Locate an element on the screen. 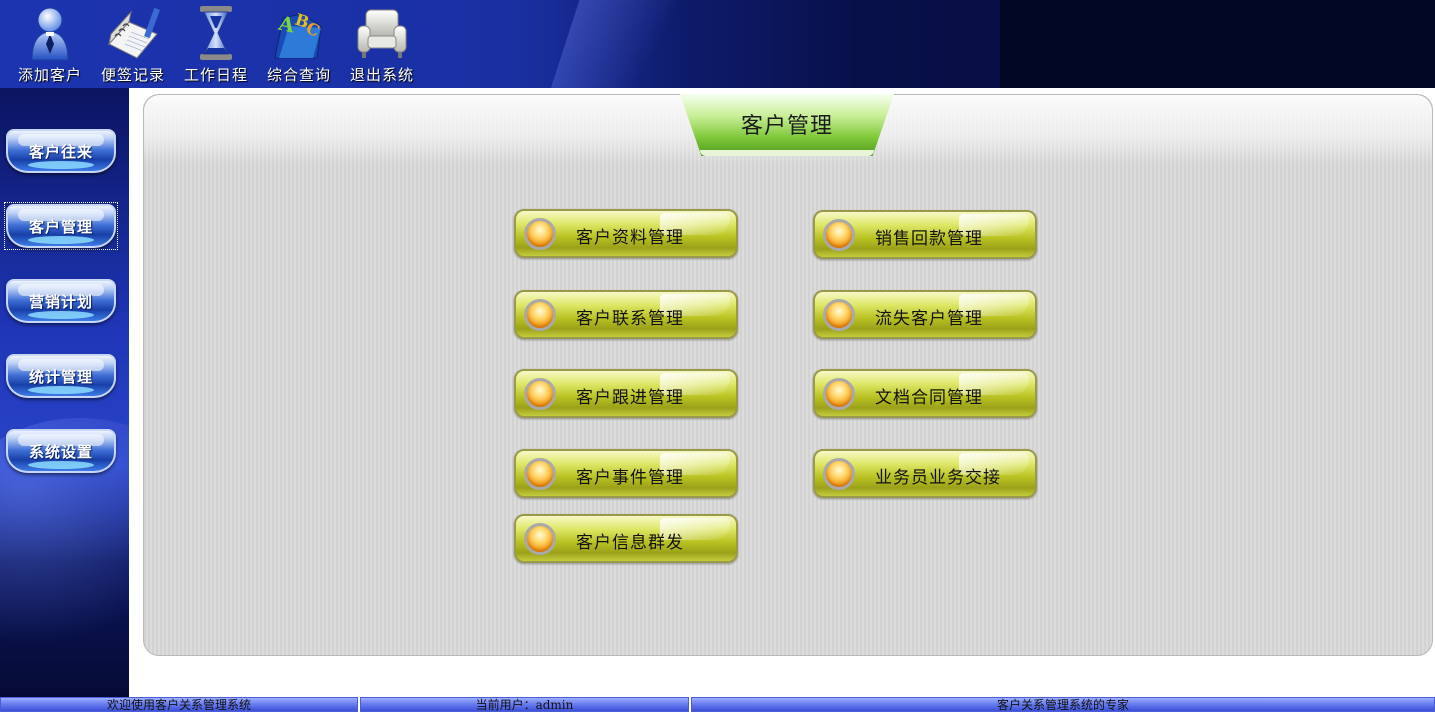  sidebar-item-marketing-plan: 营销计划 is located at coordinates (61, 301).